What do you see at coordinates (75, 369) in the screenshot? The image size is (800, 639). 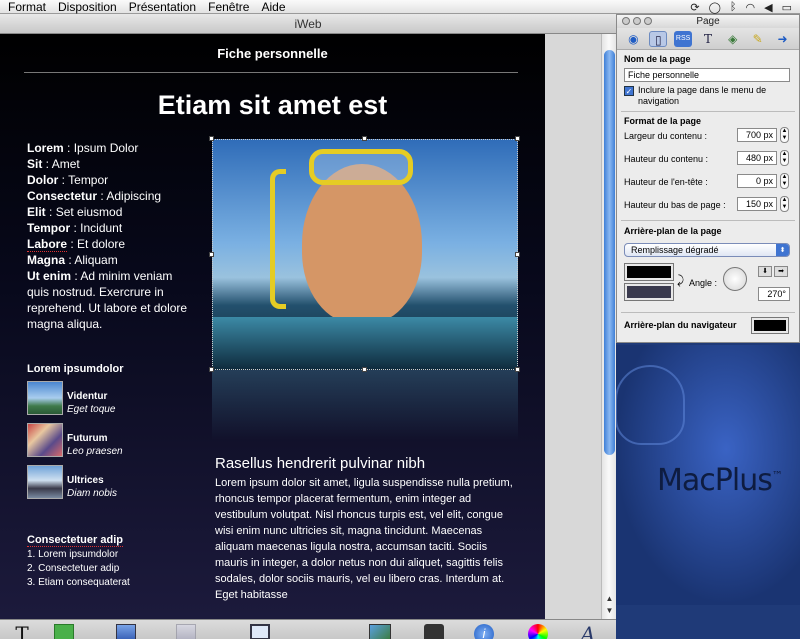 I see `links-heading: Lorem ipsumdolor` at bounding box center [75, 369].